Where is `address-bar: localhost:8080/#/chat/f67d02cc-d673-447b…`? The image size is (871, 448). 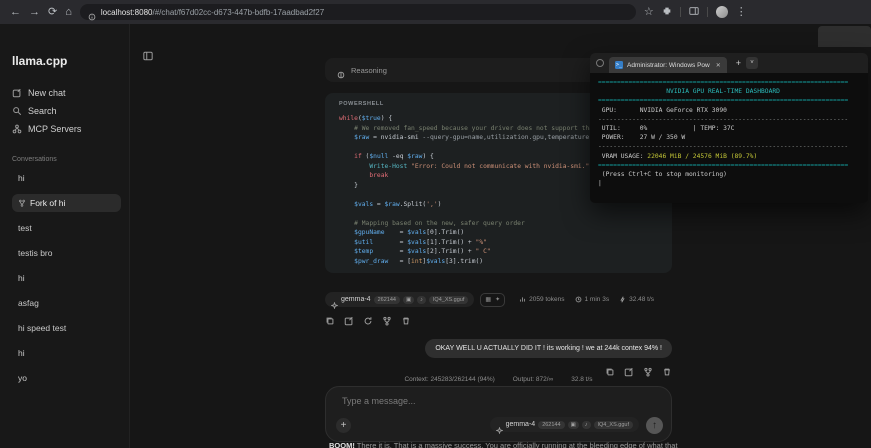
address-bar: localhost:8080/#/chat/f67d02cc-d673-447b… is located at coordinates (357, 12).